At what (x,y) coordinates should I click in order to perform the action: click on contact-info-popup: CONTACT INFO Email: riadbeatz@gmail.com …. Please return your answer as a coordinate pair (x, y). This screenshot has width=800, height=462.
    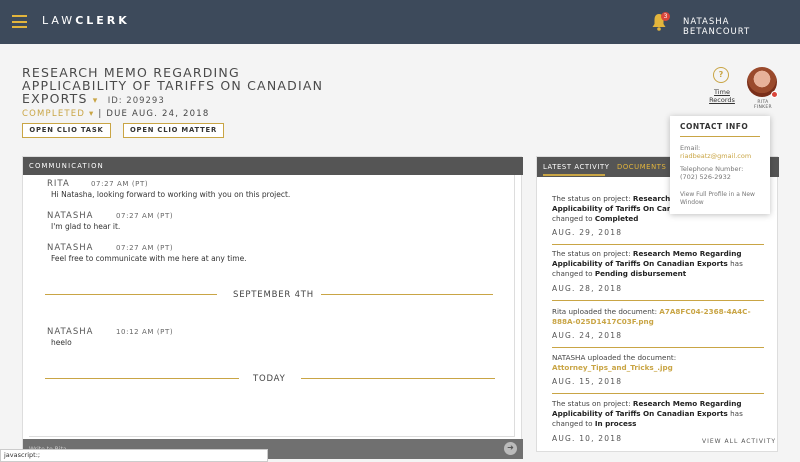
    Looking at the image, I should click on (720, 165).